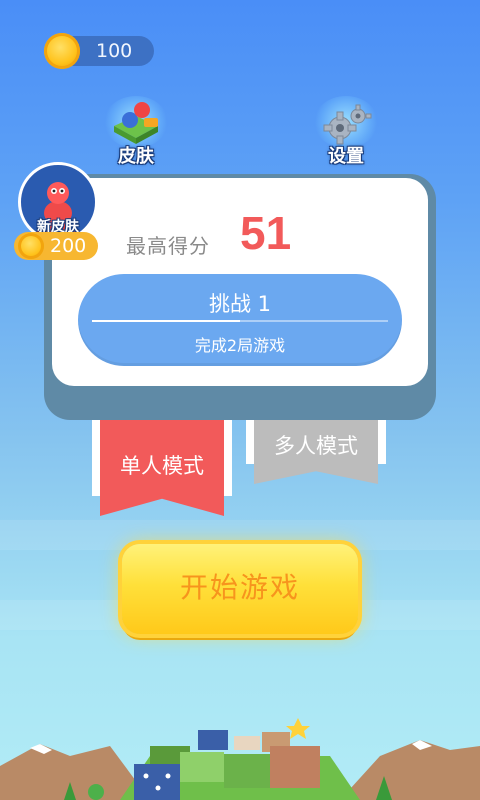 Image resolution: width=480 pixels, height=800 pixels. I want to click on best-score-value: 51, so click(266, 233).